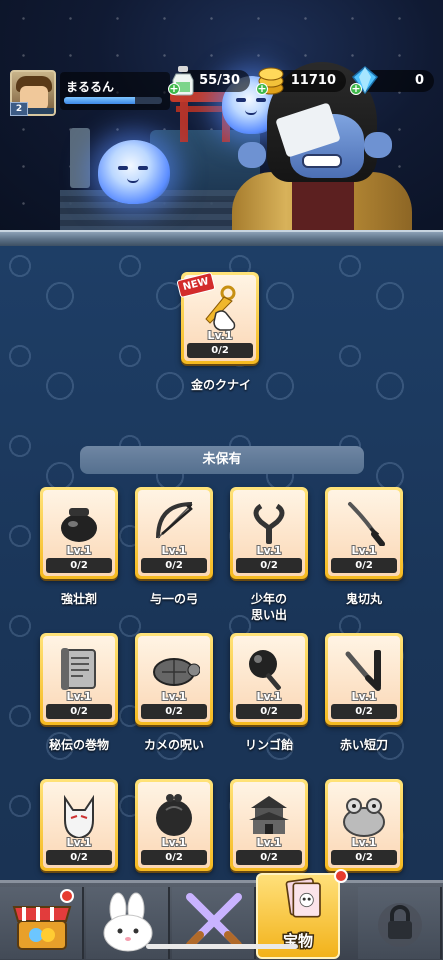 The image size is (443, 960). I want to click on scene-divider, so click(221, 238).